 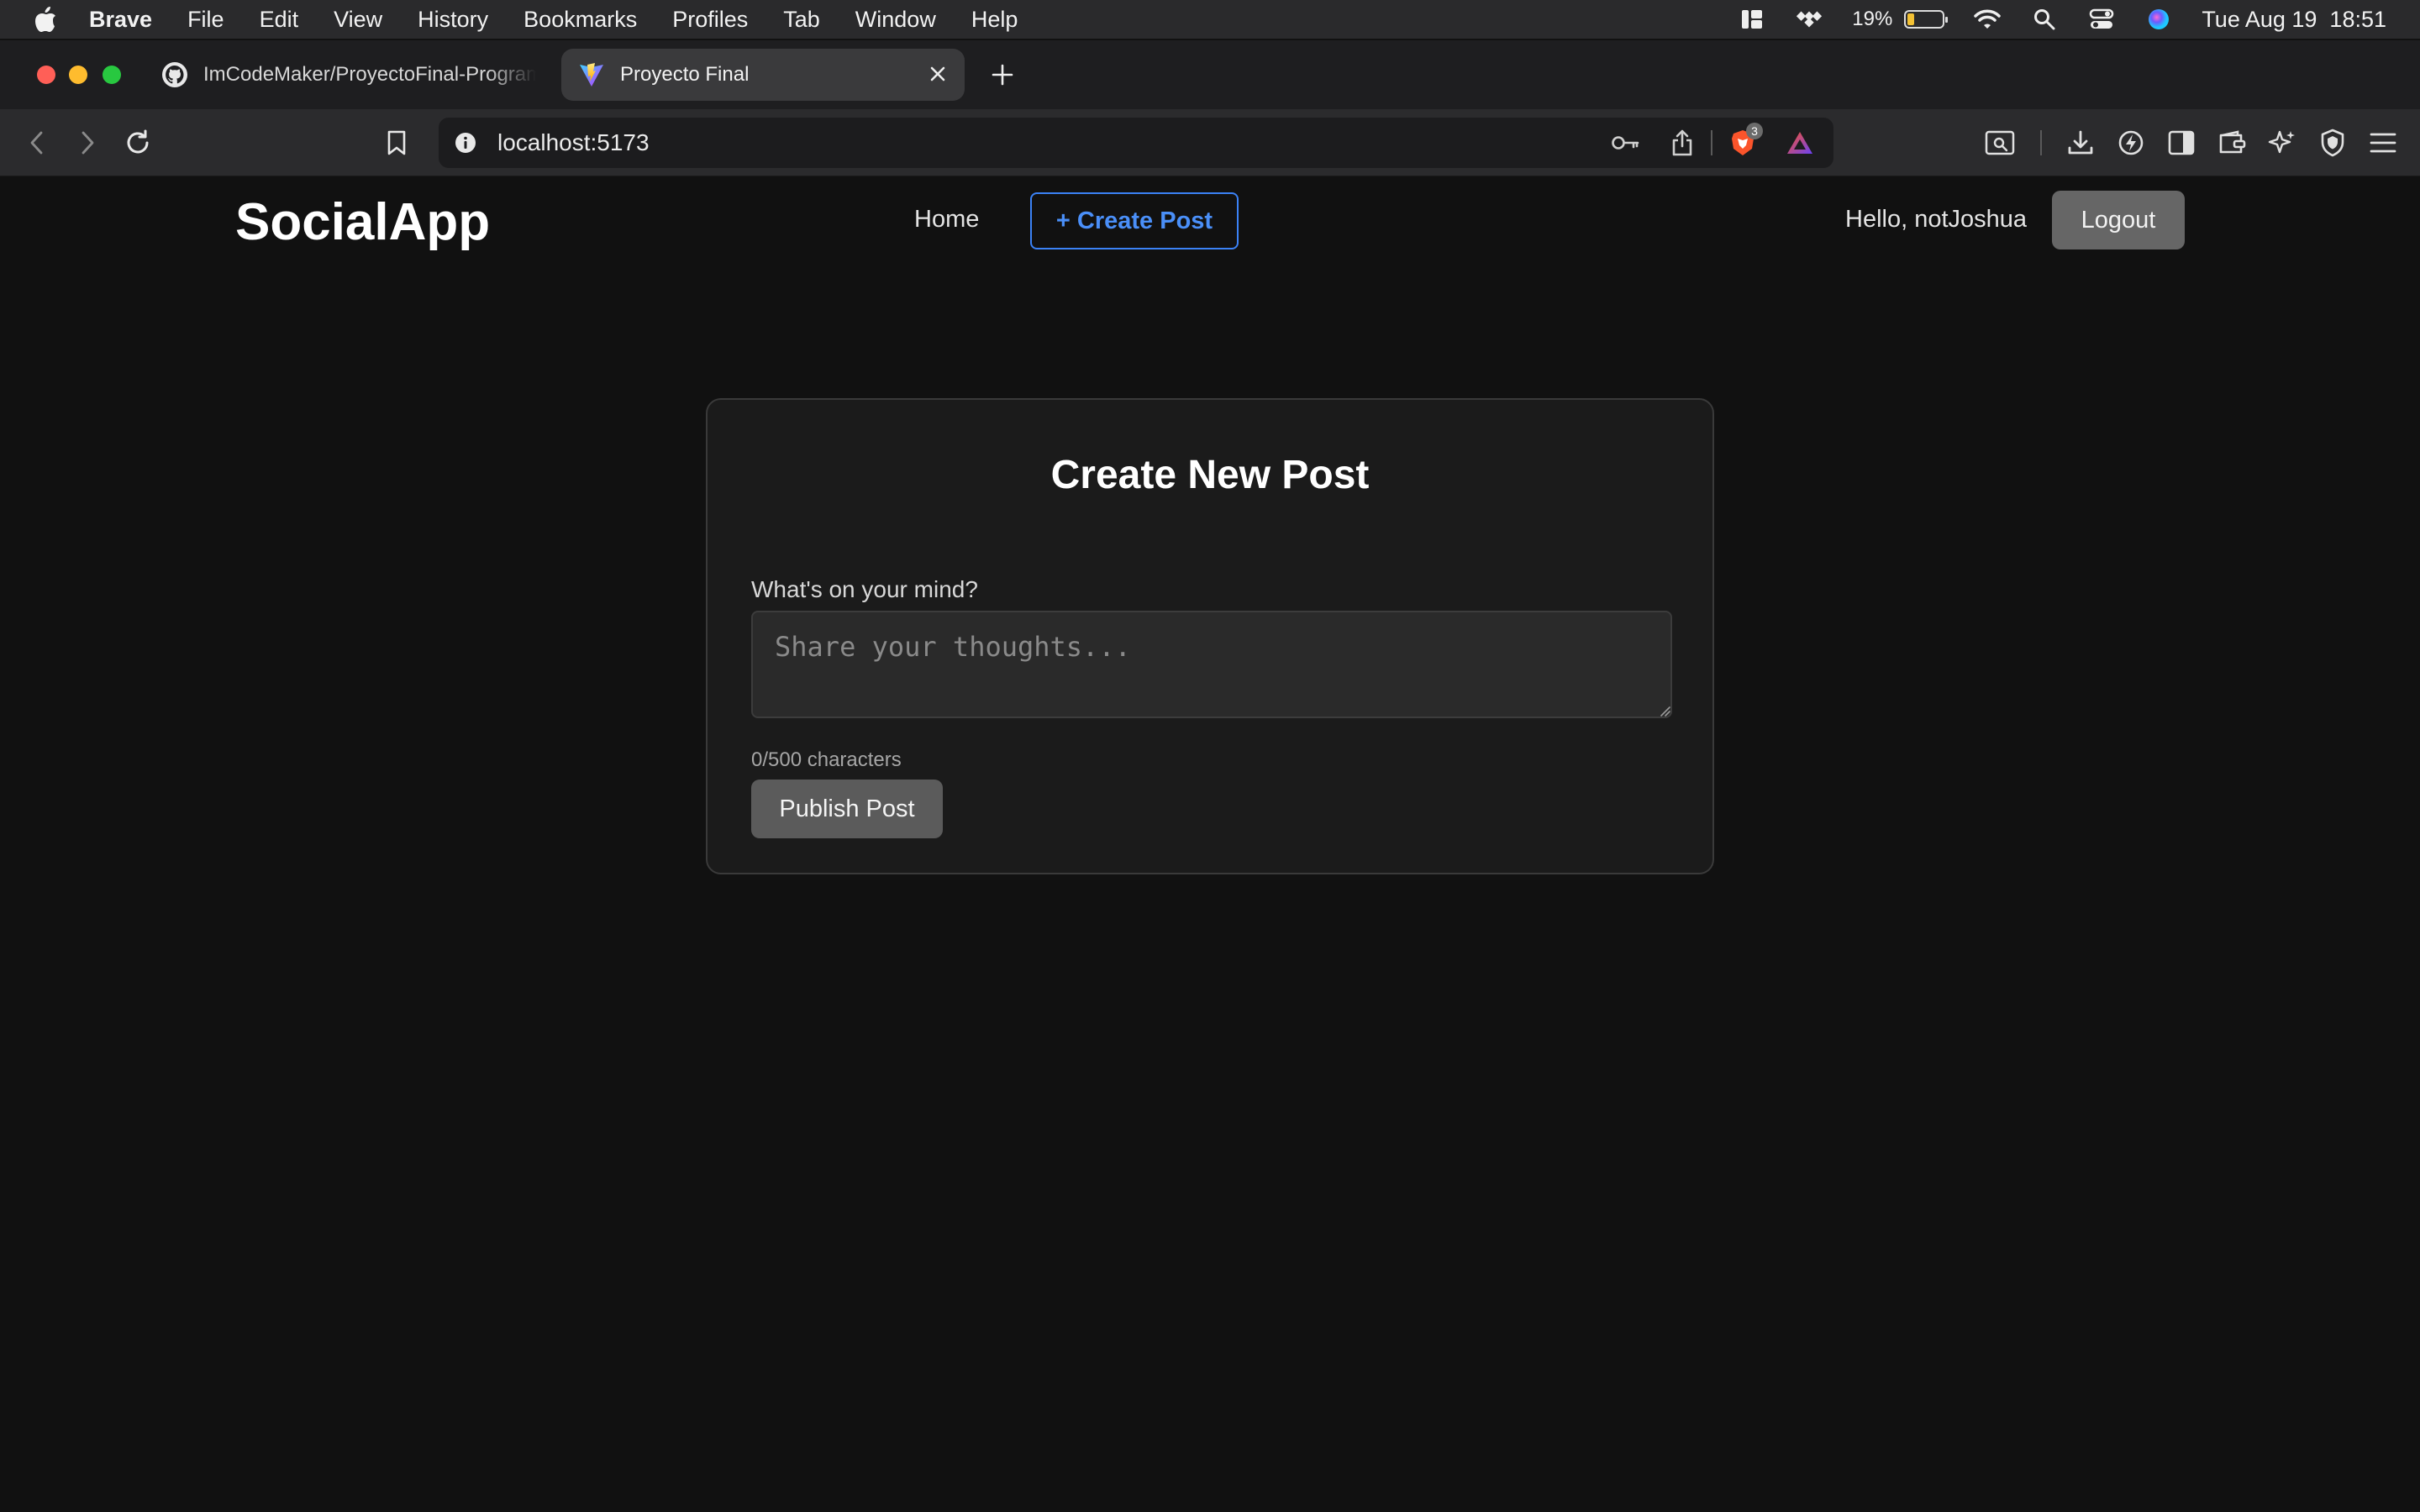 What do you see at coordinates (206, 20) in the screenshot?
I see `menu-file: File` at bounding box center [206, 20].